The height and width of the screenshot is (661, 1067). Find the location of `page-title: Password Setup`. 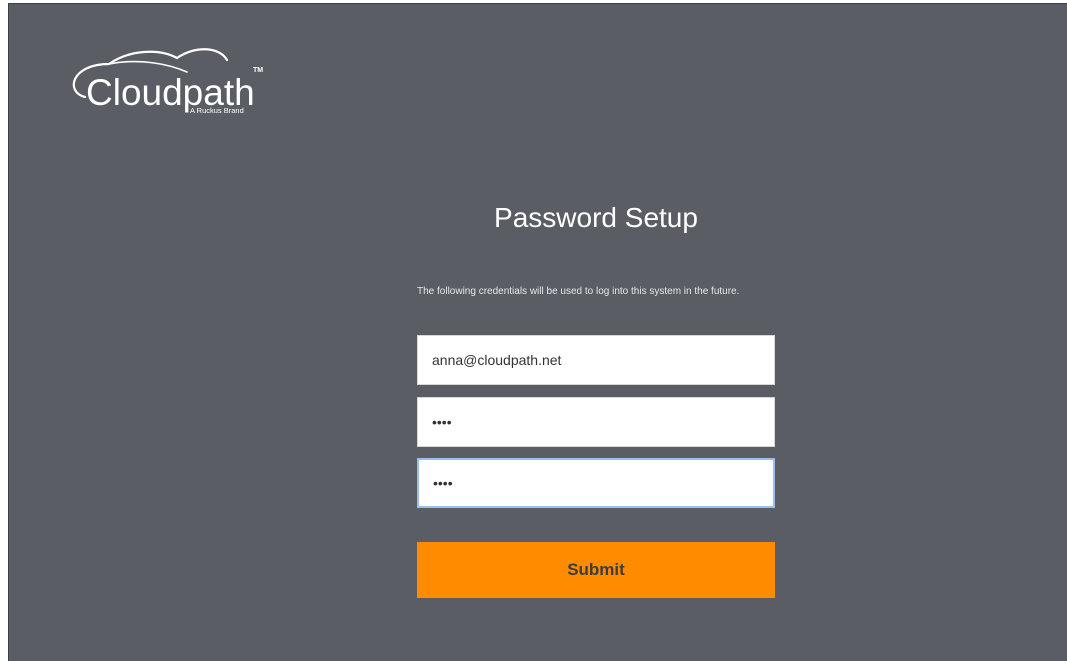

page-title: Password Setup is located at coordinates (596, 217).